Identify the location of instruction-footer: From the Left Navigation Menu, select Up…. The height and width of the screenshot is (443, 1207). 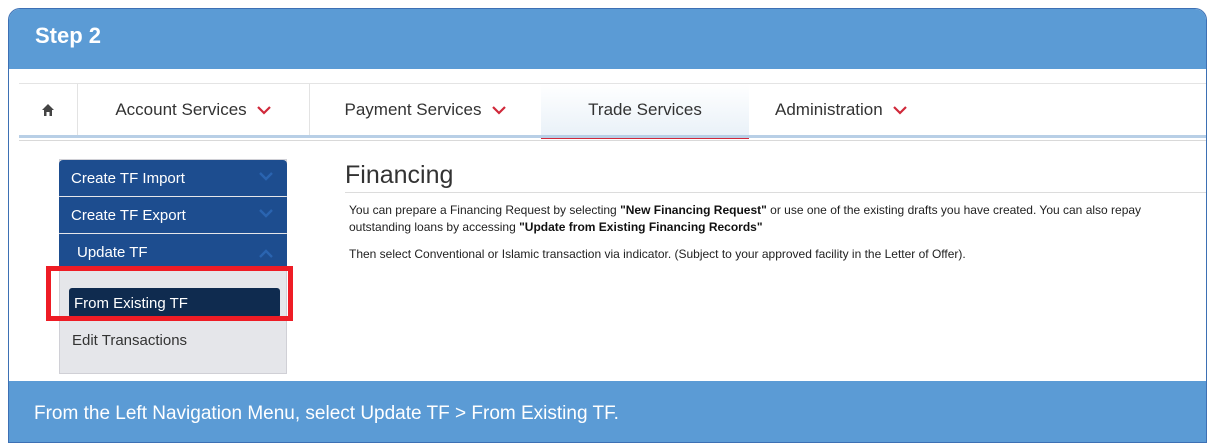
(607, 411).